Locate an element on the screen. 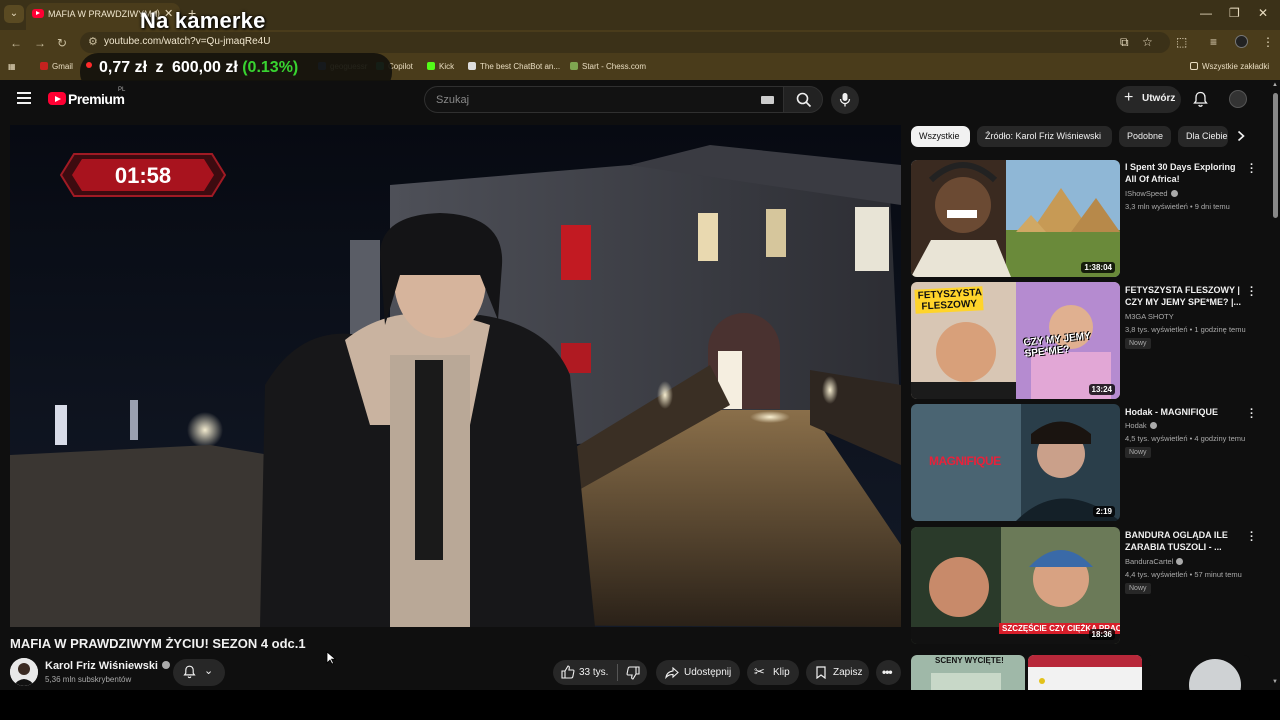  site-info-icon: ⚙ is located at coordinates (93, 41).